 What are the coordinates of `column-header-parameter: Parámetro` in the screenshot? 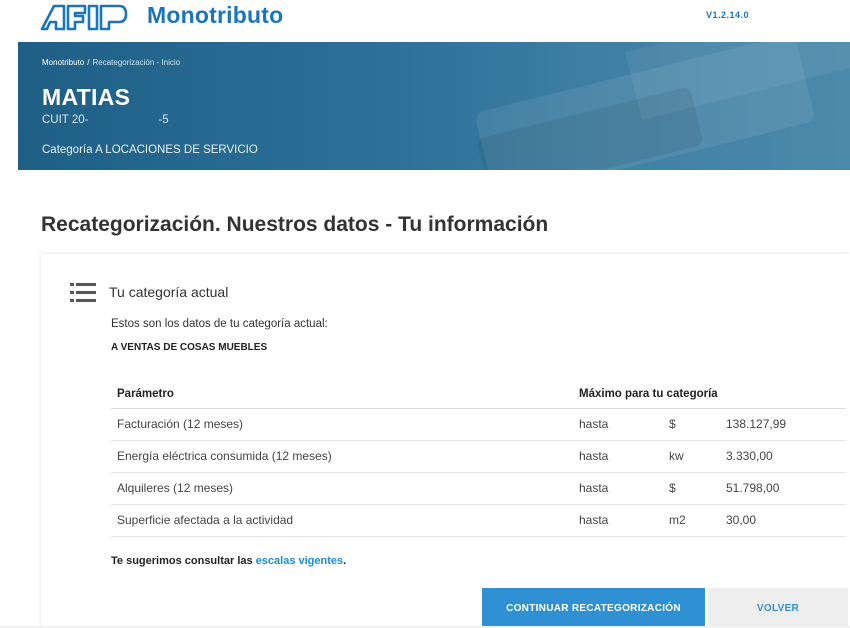 It's located at (345, 394).